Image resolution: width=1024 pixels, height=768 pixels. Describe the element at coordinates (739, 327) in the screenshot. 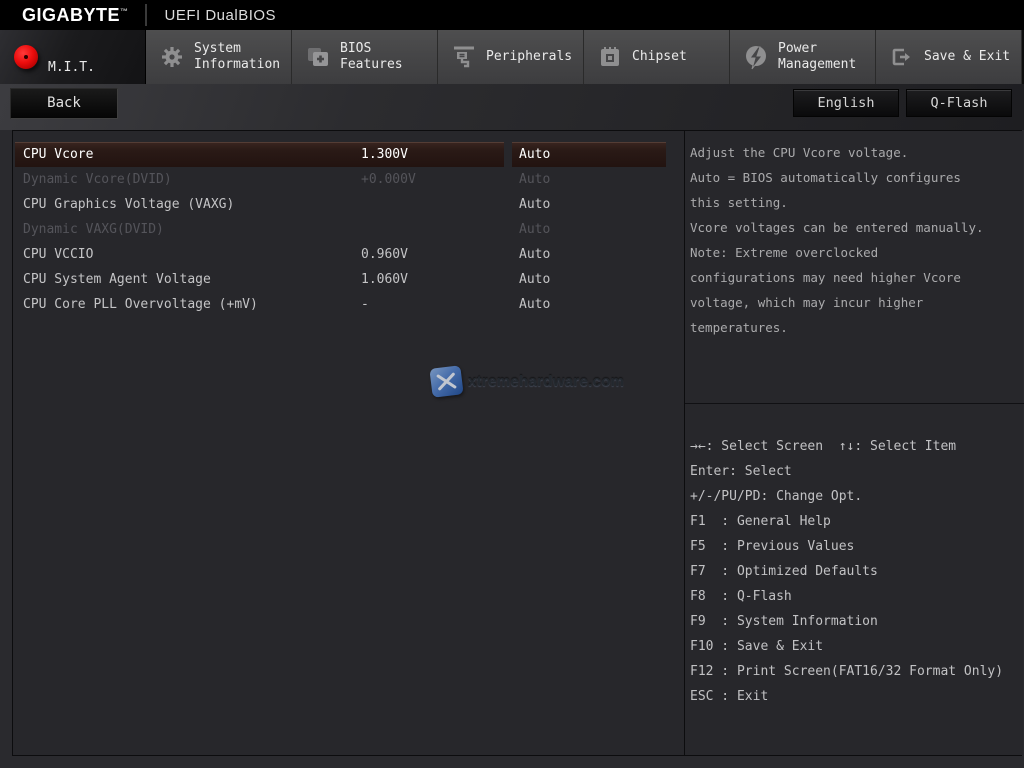

I see `help-line: temperatures.` at that location.